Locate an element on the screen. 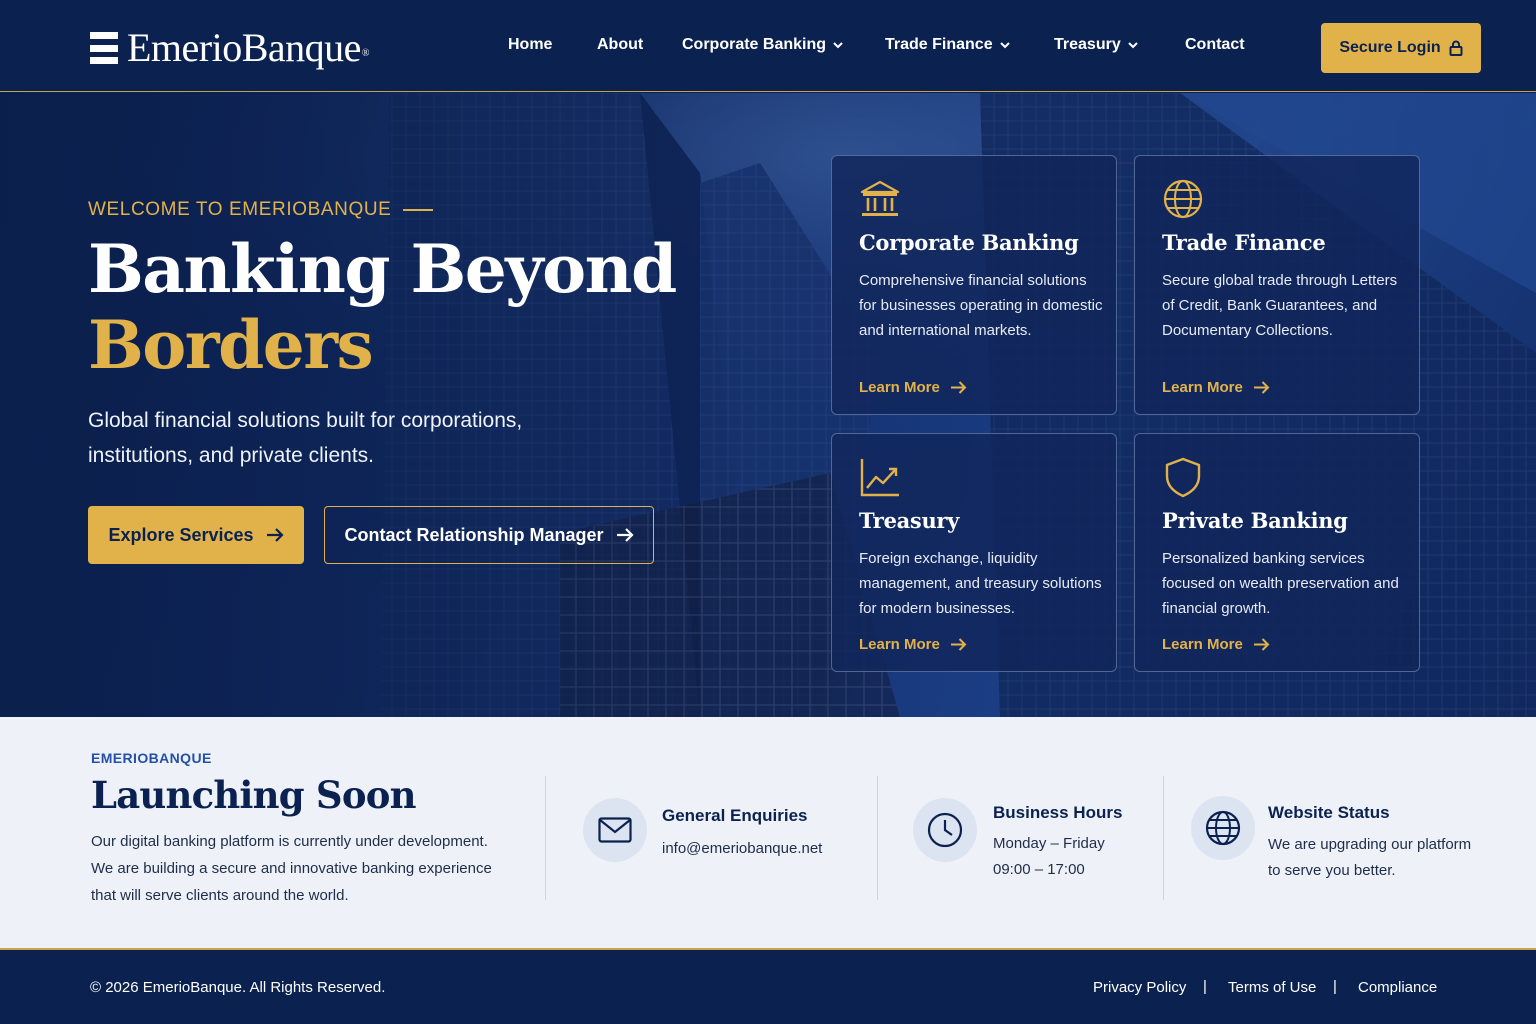 The image size is (1536, 1024). eyebrow-line is located at coordinates (418, 210).